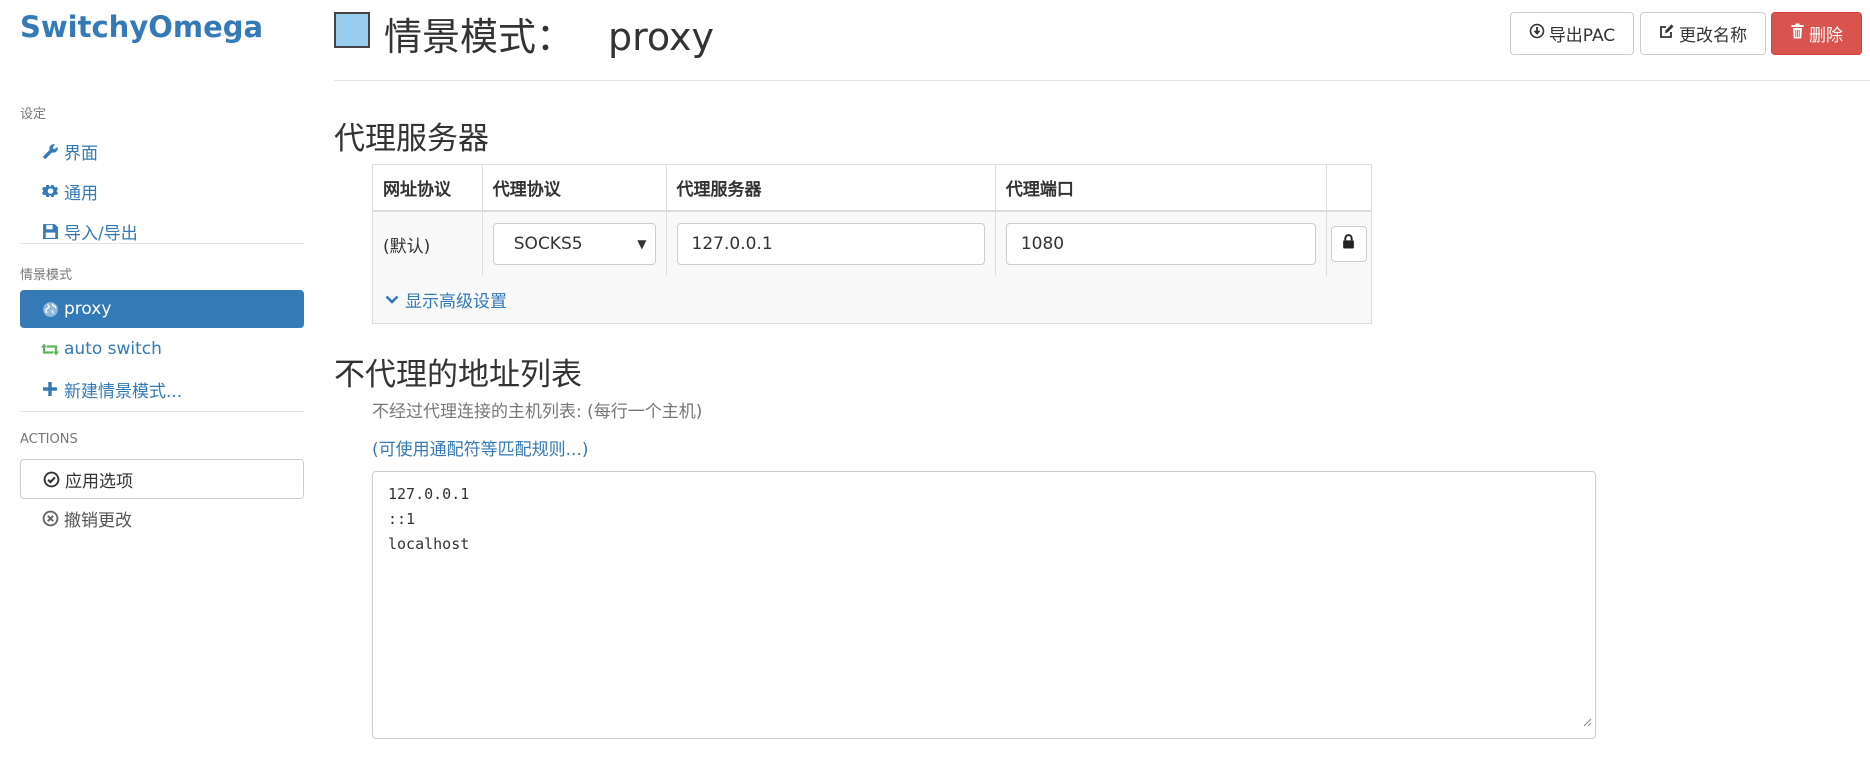 Image resolution: width=1870 pixels, height=762 pixels. Describe the element at coordinates (162, 309) in the screenshot. I see `sidebar-item-proxy: proxy` at that location.